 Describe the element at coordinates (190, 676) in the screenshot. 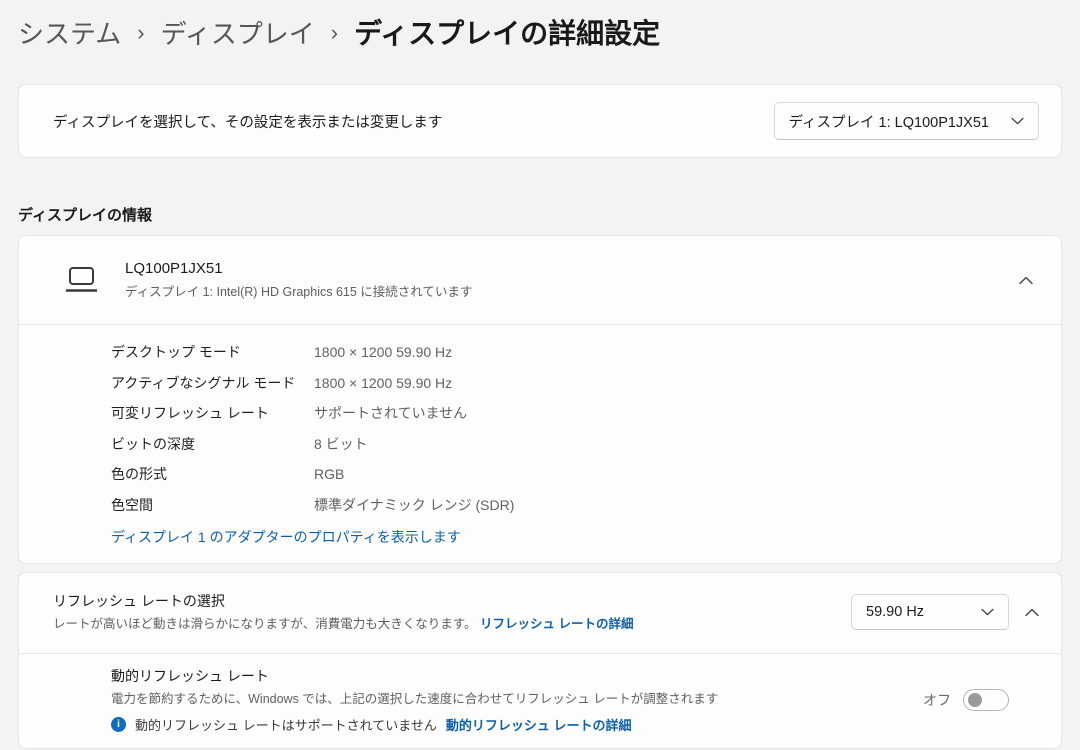

I see `dynamic-refresh-rate-title: 動的リフレッシュ レート` at that location.